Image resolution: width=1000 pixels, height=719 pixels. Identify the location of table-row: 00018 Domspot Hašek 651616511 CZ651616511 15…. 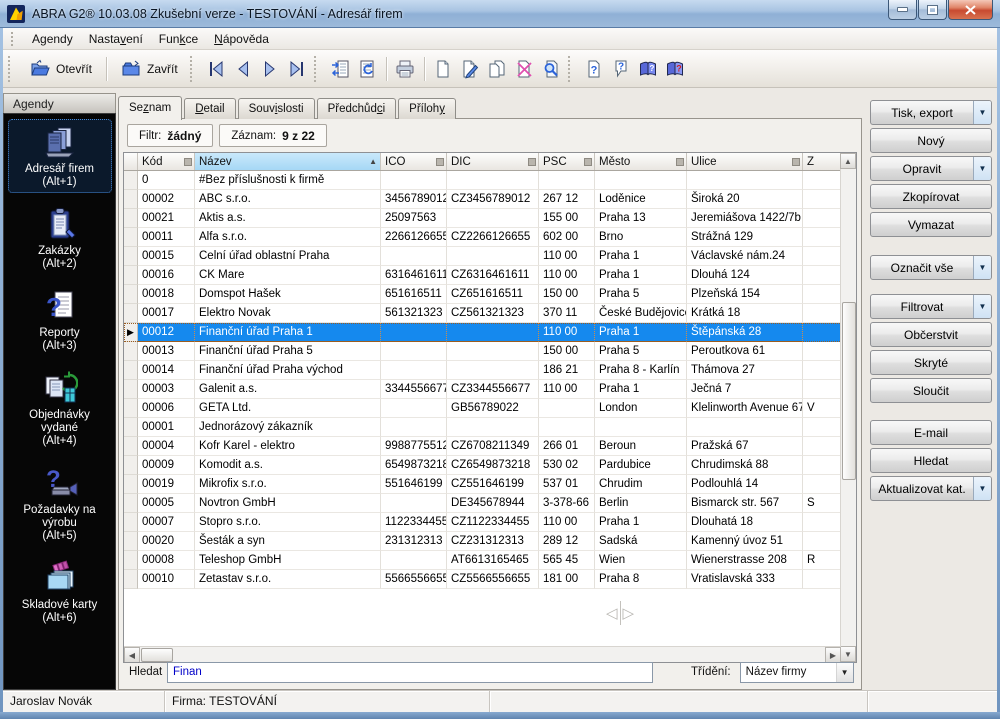
(490, 294).